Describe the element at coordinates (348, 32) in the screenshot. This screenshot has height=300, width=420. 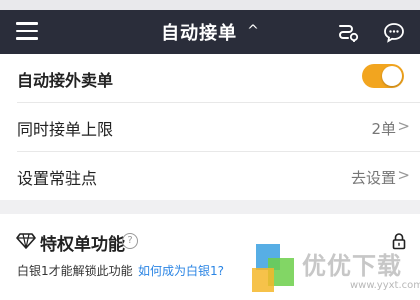
I see `route-icon` at that location.